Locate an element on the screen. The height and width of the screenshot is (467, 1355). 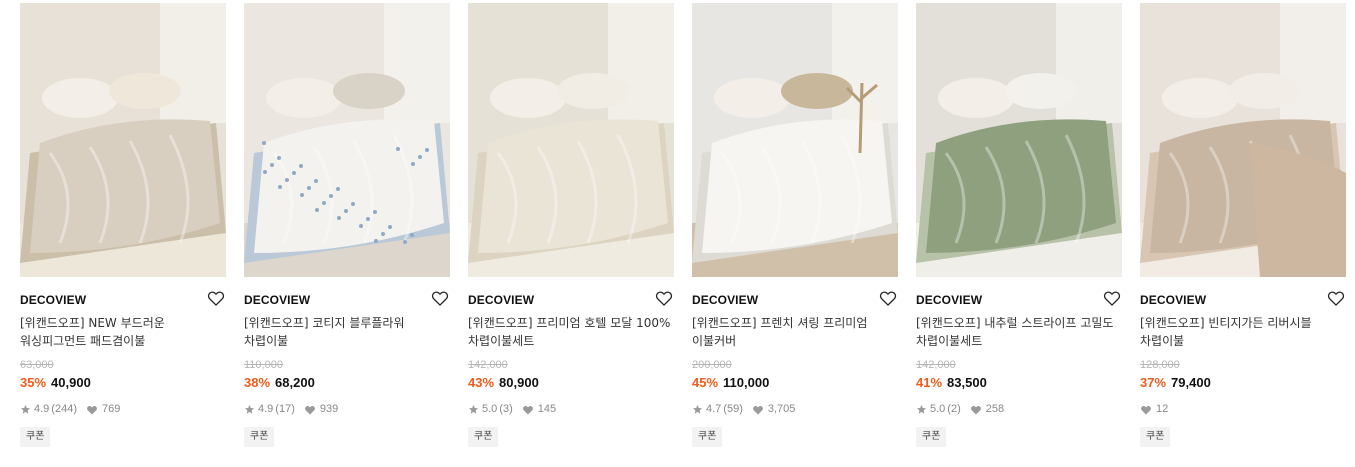
original-price: 110,000 is located at coordinates (263, 365).